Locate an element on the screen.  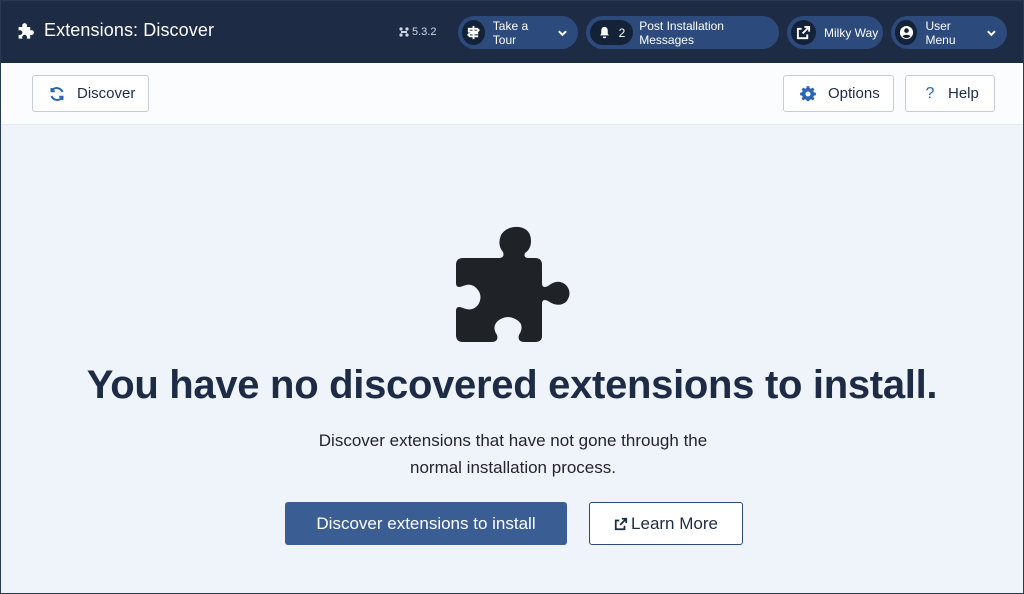
discover-label: Discover is located at coordinates (106, 93).